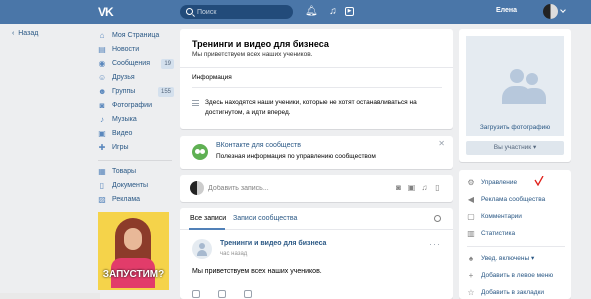 This screenshot has height=299, width=591. What do you see at coordinates (108, 12) in the screenshot?
I see `vk-logo: VK` at bounding box center [108, 12].